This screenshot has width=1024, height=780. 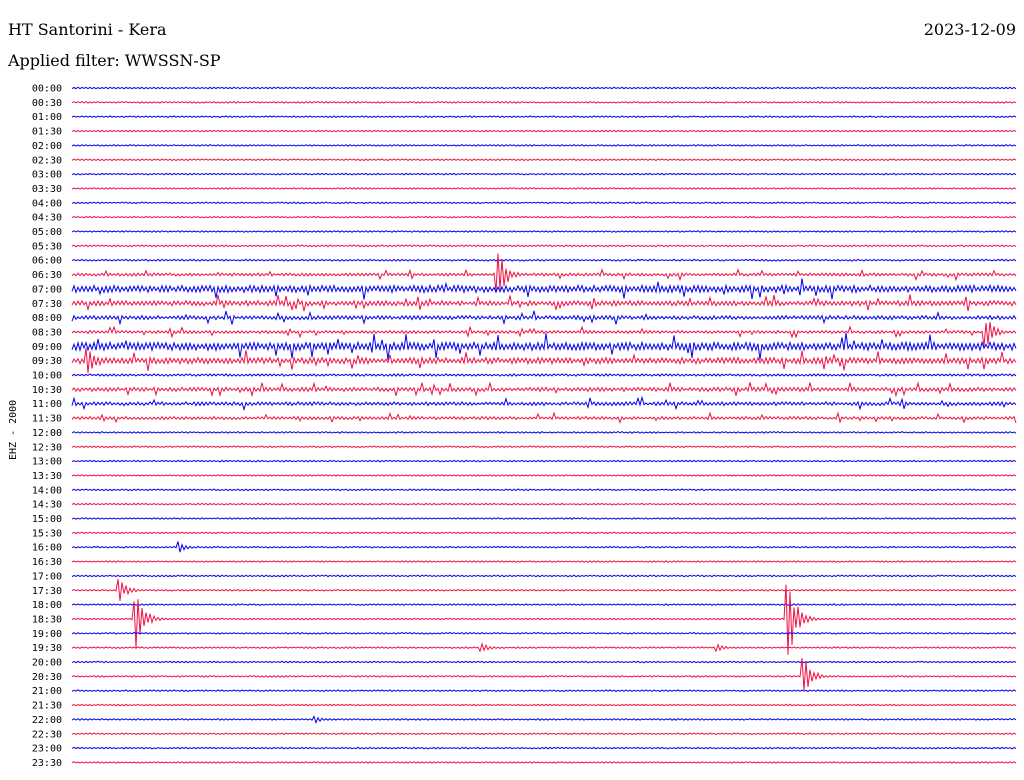 What do you see at coordinates (47, 447) in the screenshot?
I see `row-label: 12:30` at bounding box center [47, 447].